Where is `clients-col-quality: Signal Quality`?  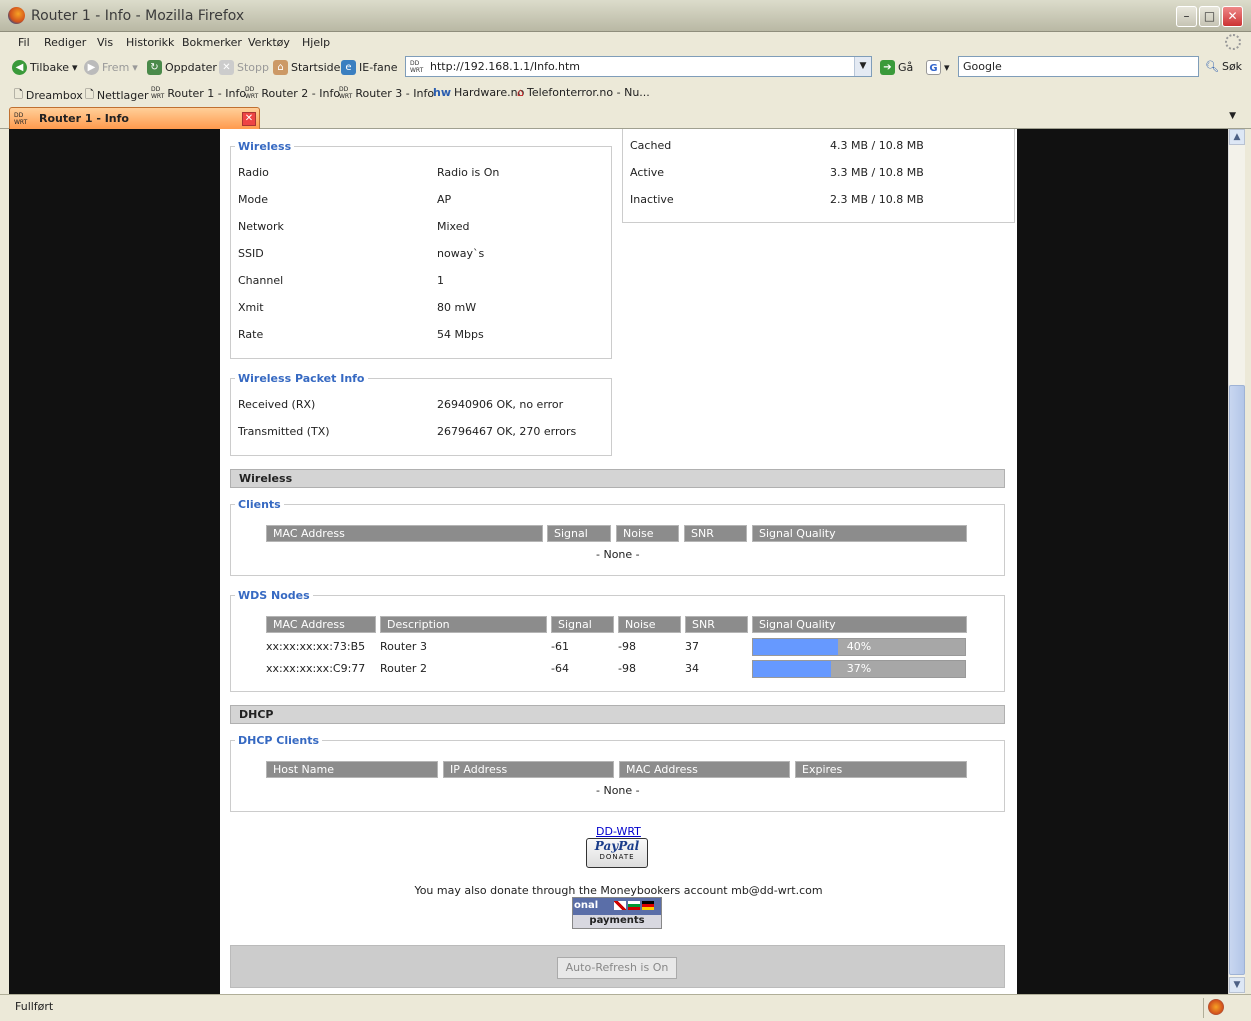
clients-col-quality: Signal Quality is located at coordinates (859, 533).